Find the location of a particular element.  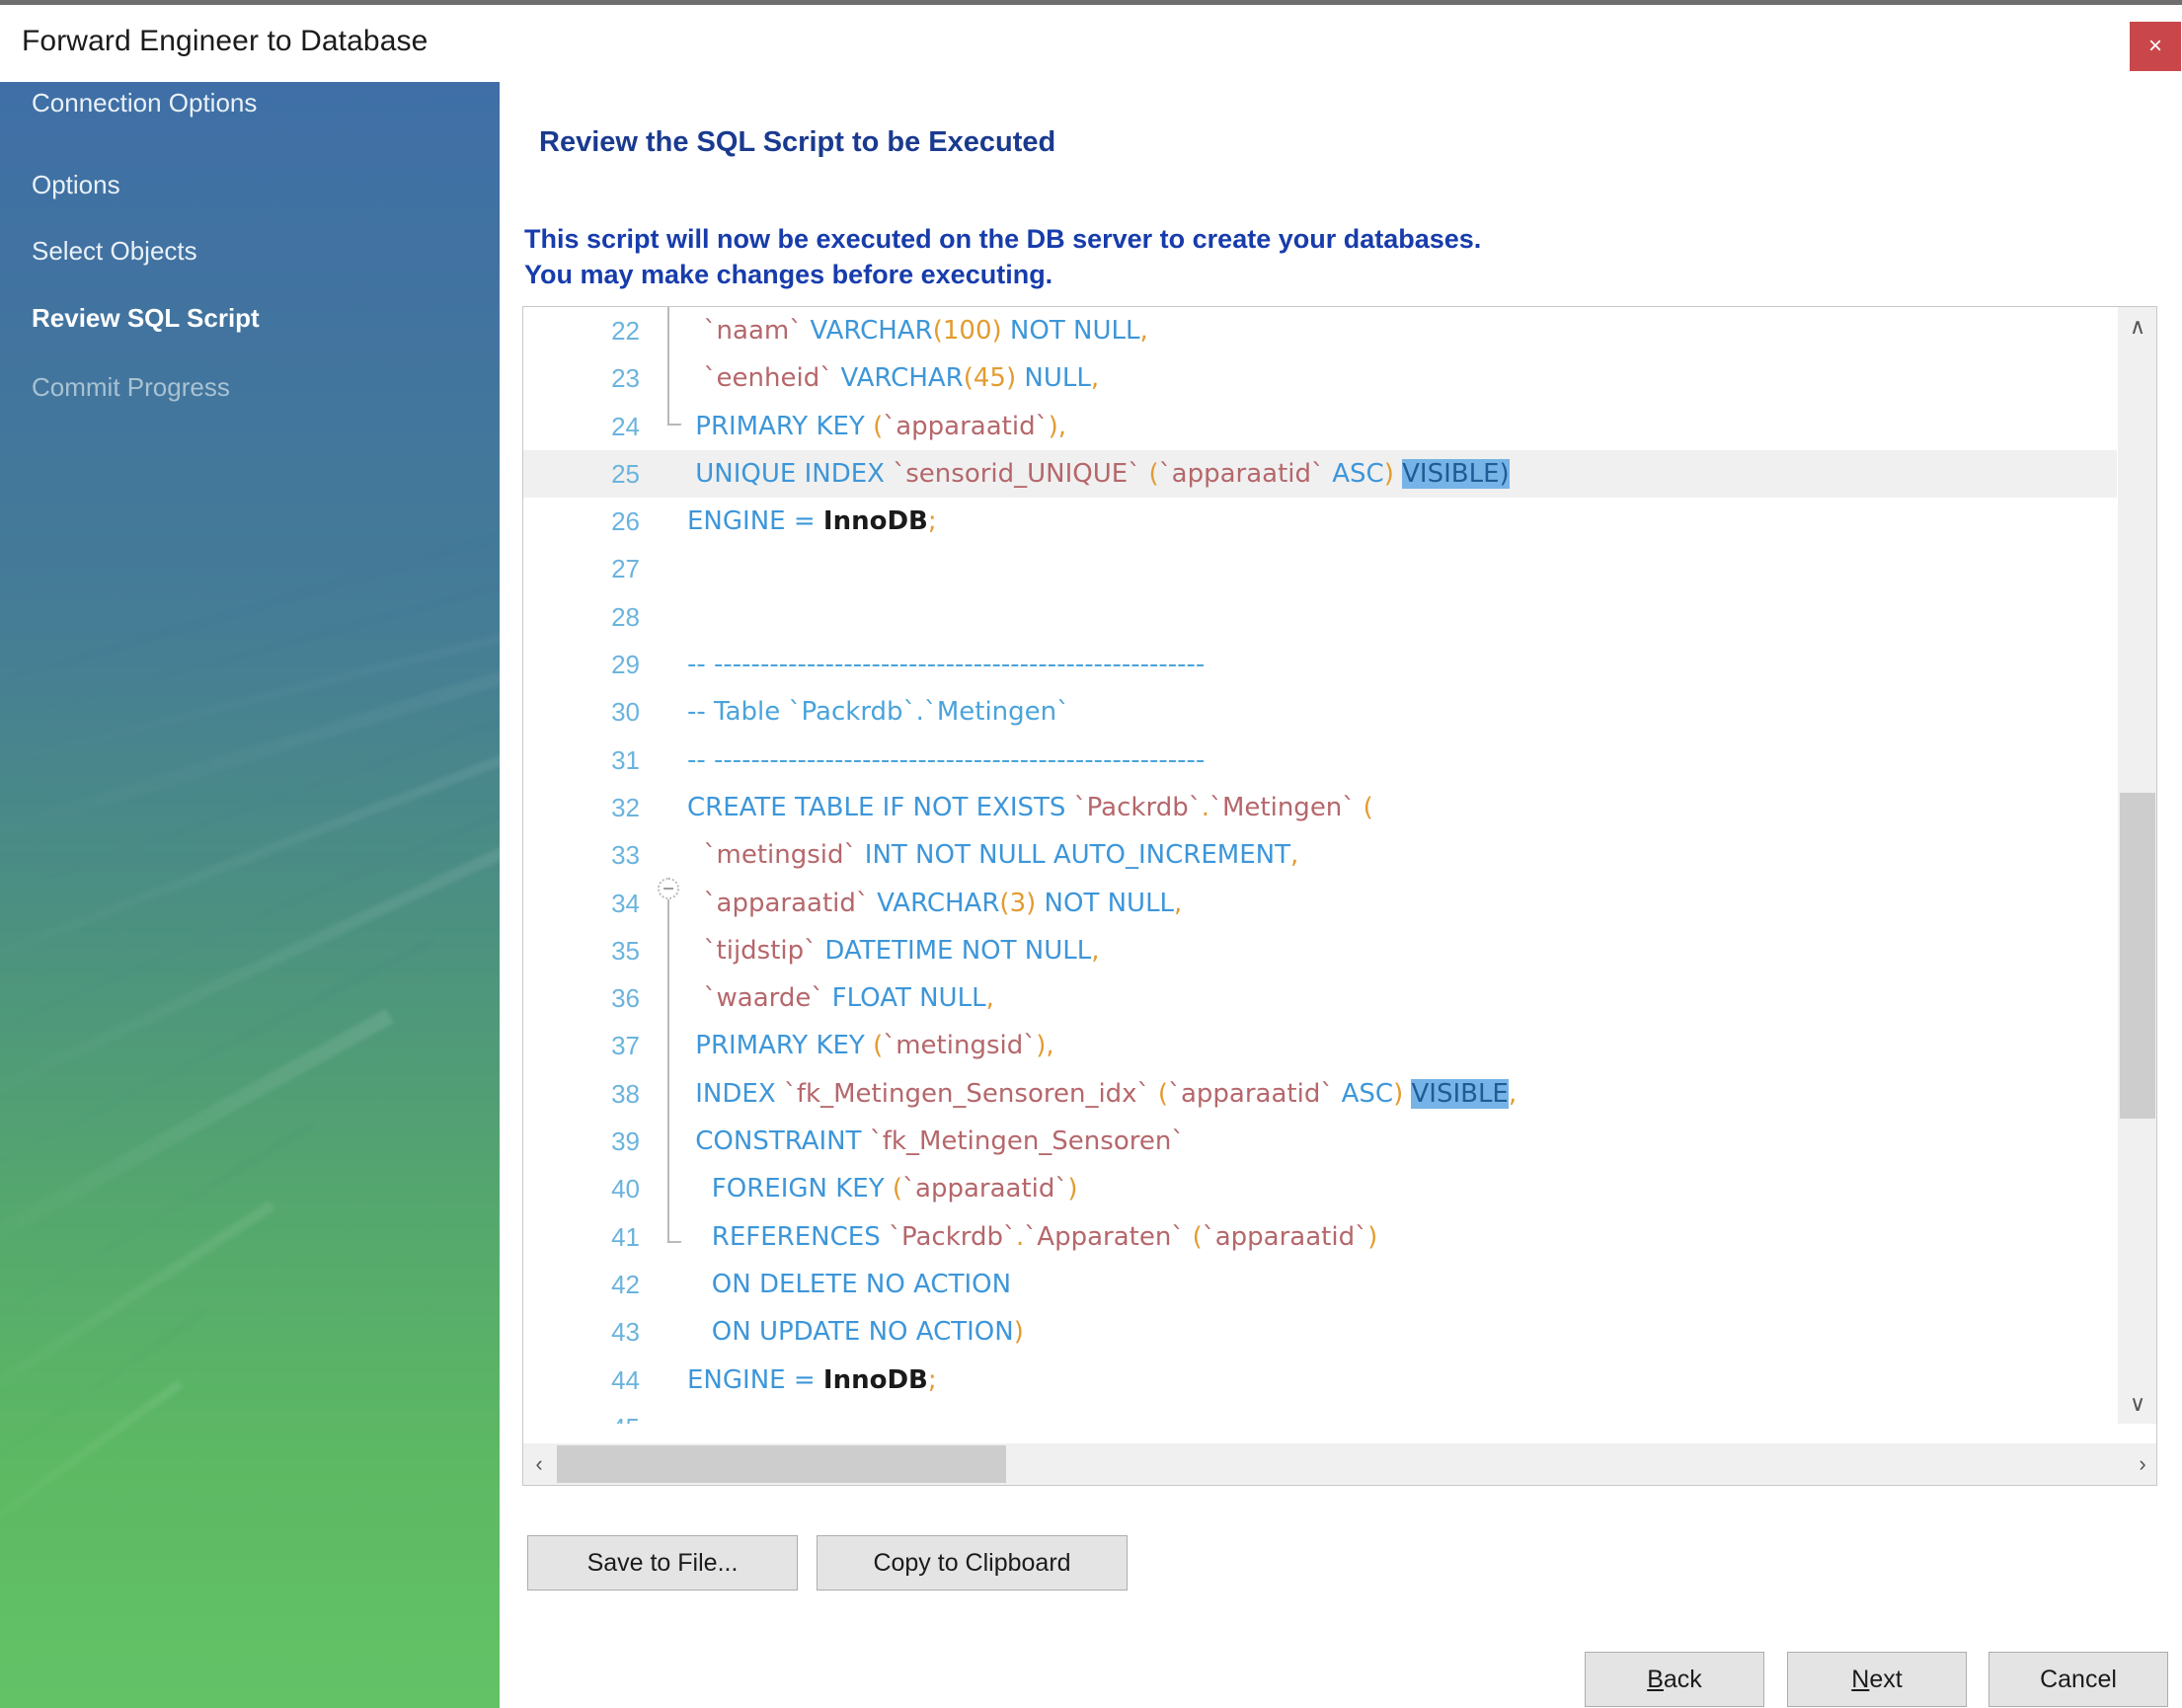

sidebar-item-options: Options is located at coordinates (76, 185).